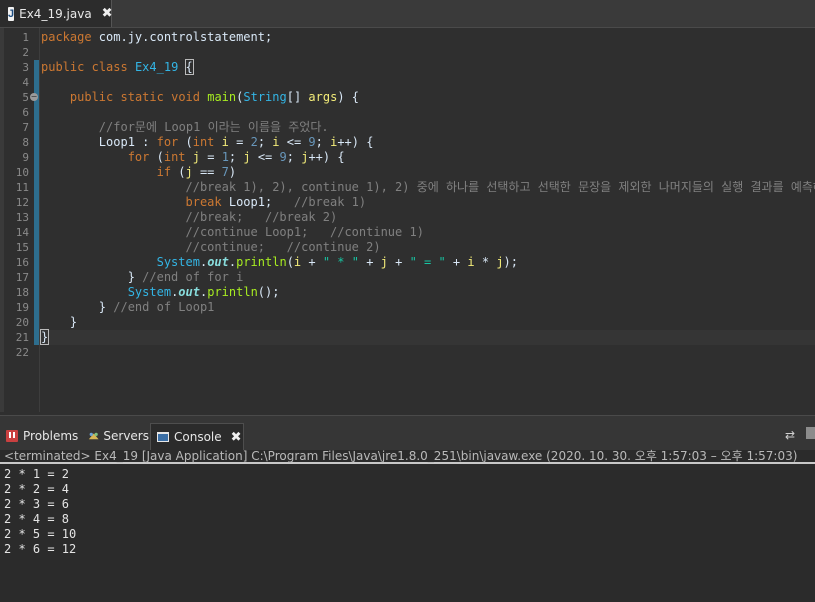 The image size is (815, 602). Describe the element at coordinates (164, 172) in the screenshot. I see `code-token: if` at that location.